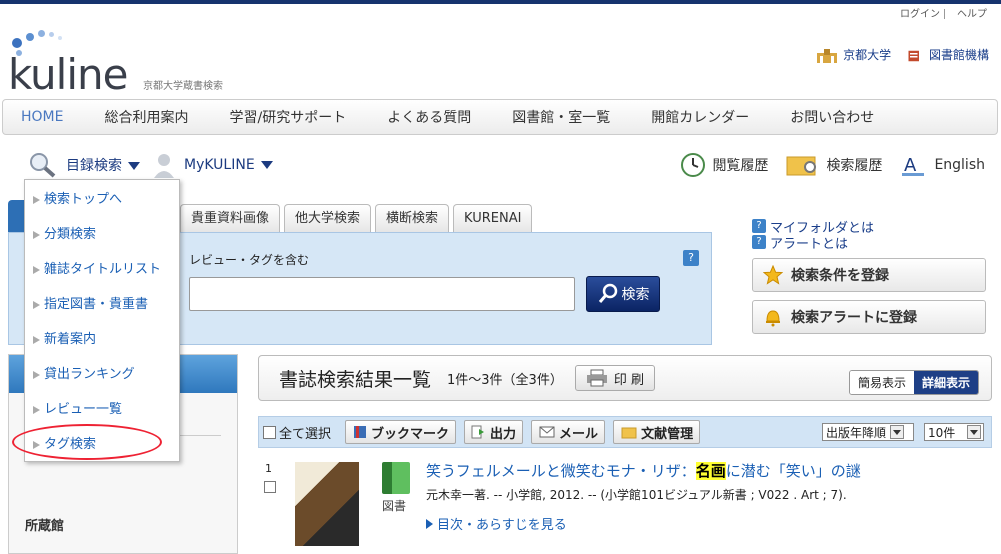 Image resolution: width=1001 pixels, height=554 pixels. I want to click on nav-faq: よくある質問, so click(429, 117).